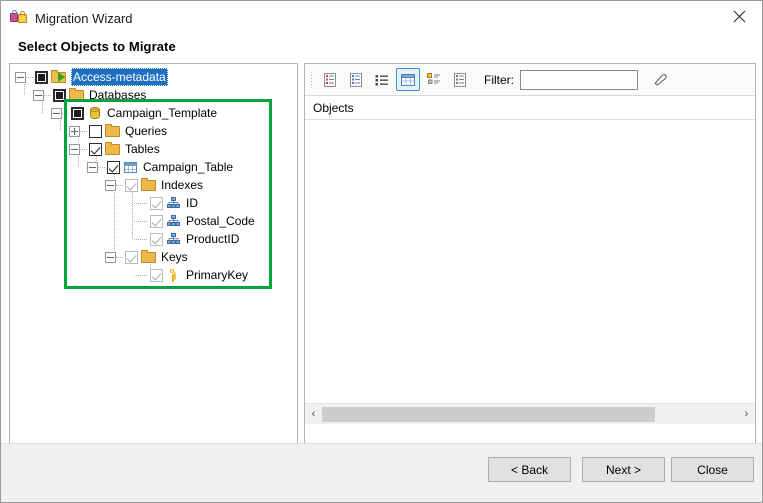  I want to click on tree-node-postal-code: Postal_Code, so click(153, 221).